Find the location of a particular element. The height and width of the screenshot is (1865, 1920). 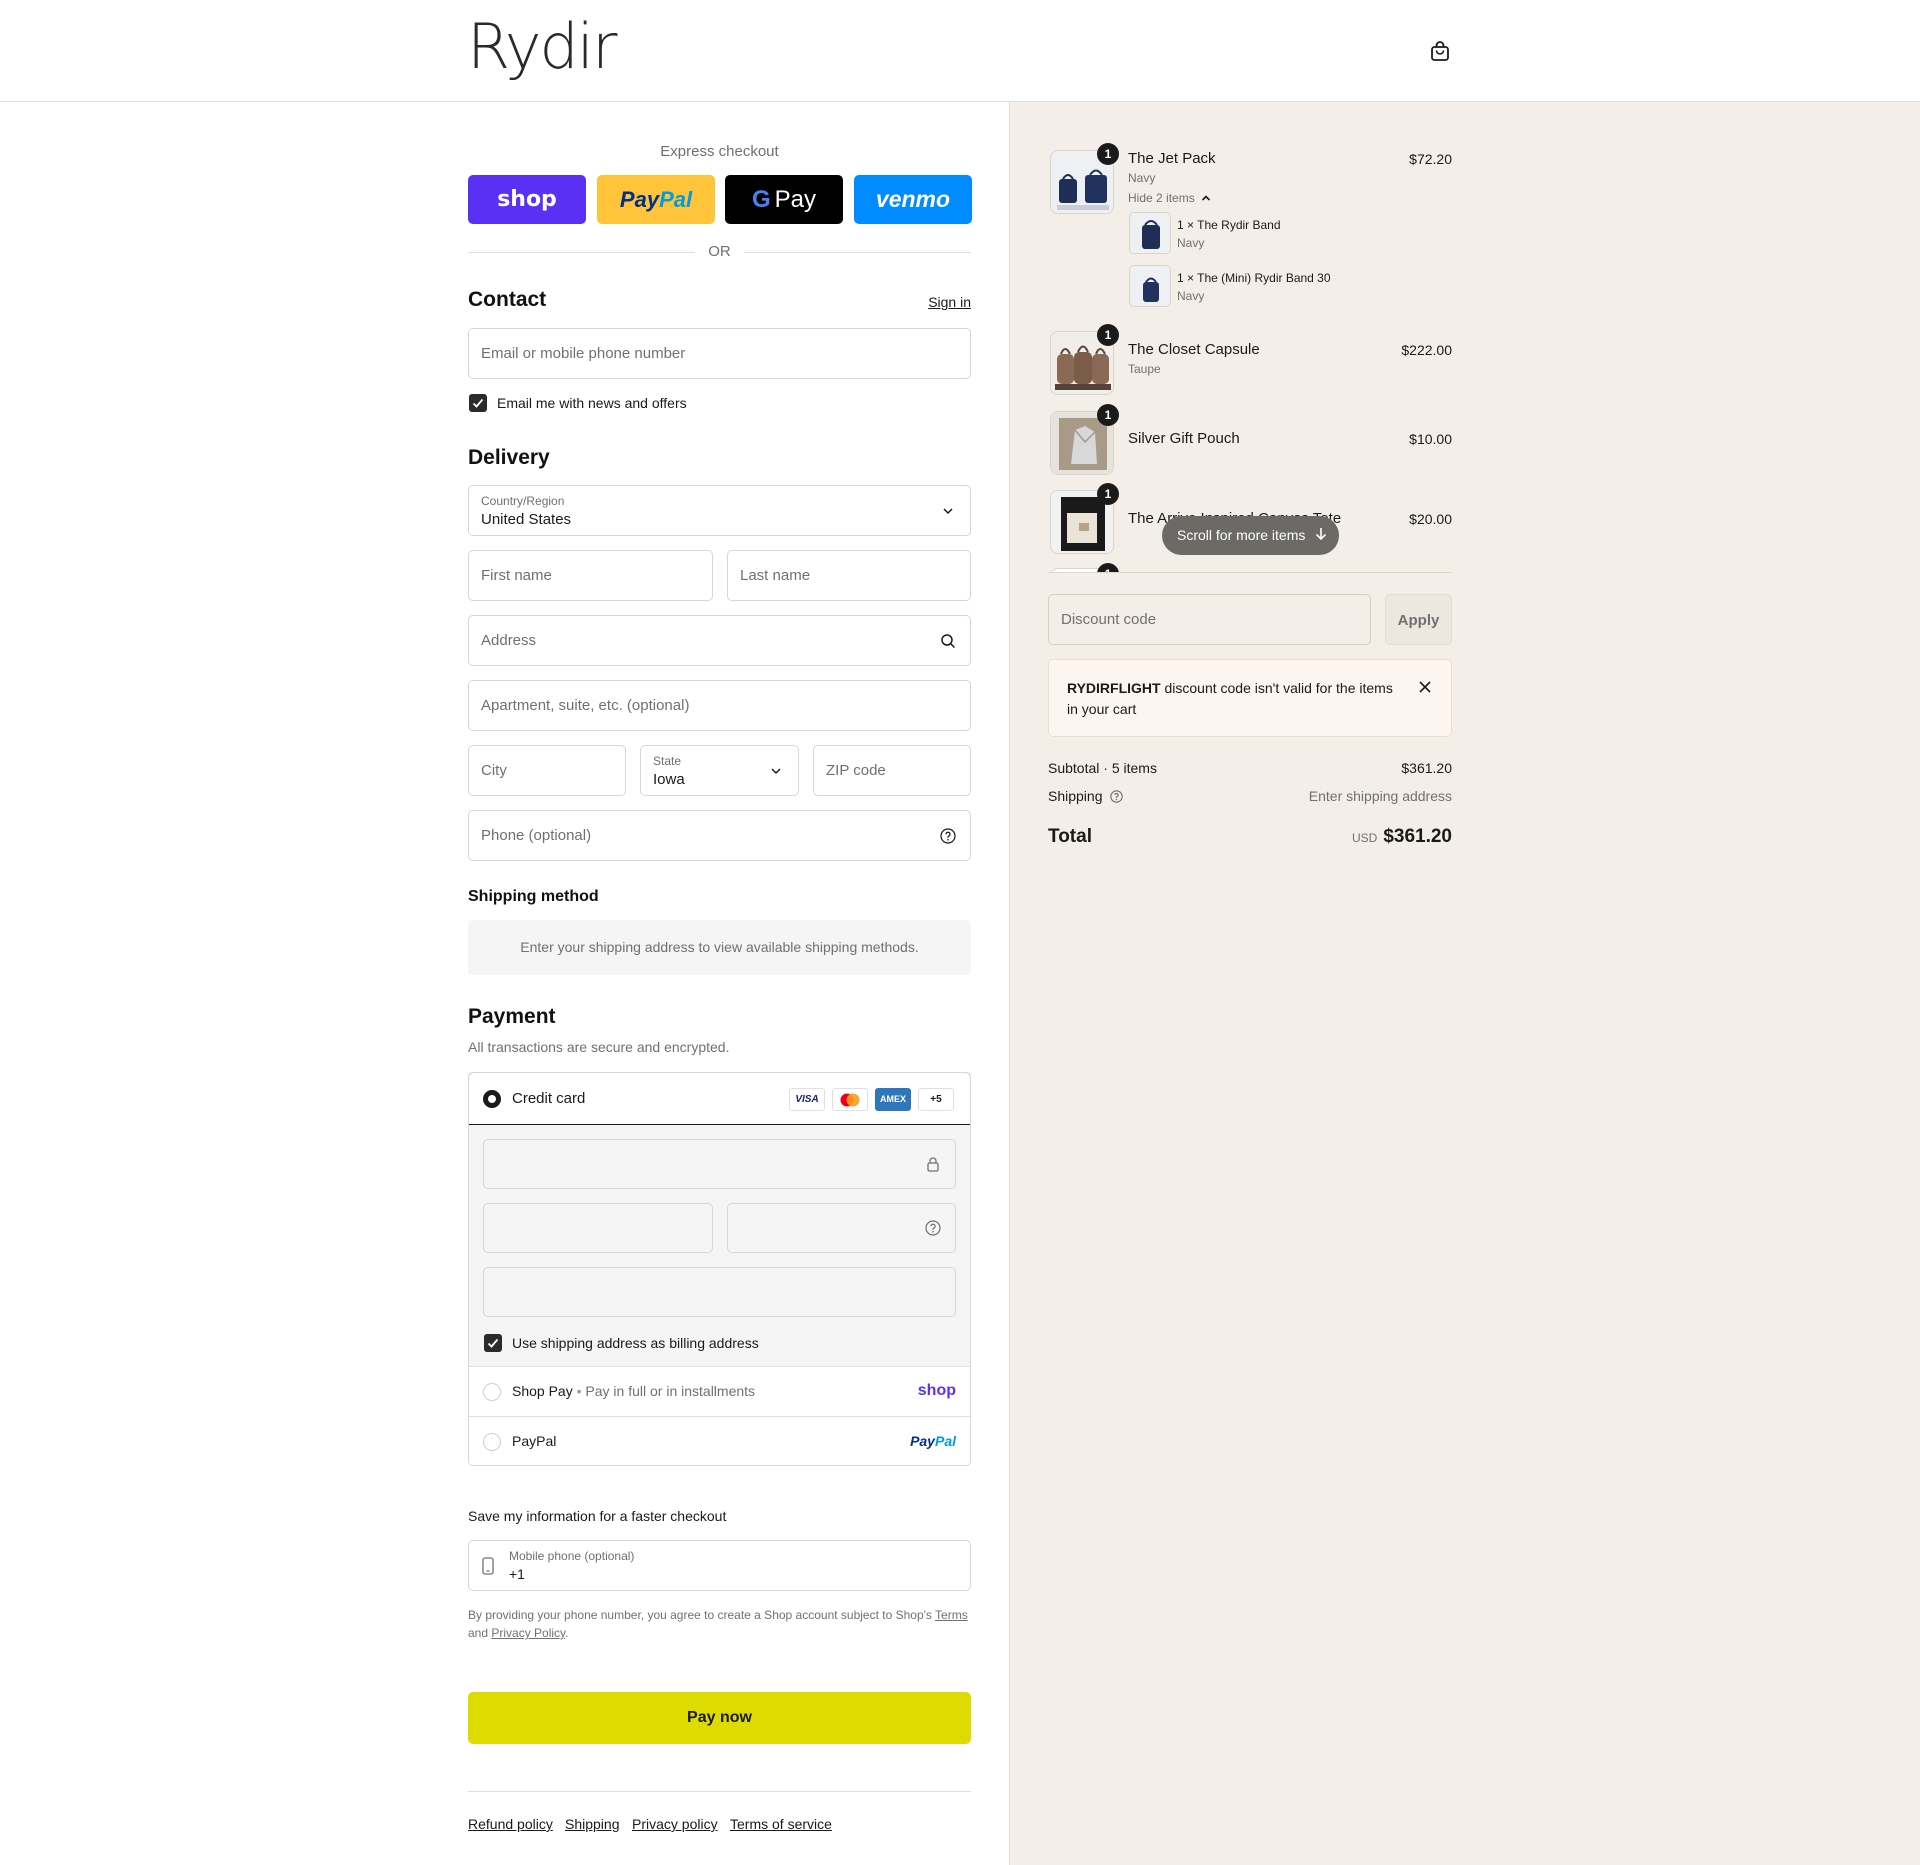

subtotal-label: Subtotal · 5 items is located at coordinates (1102, 768).